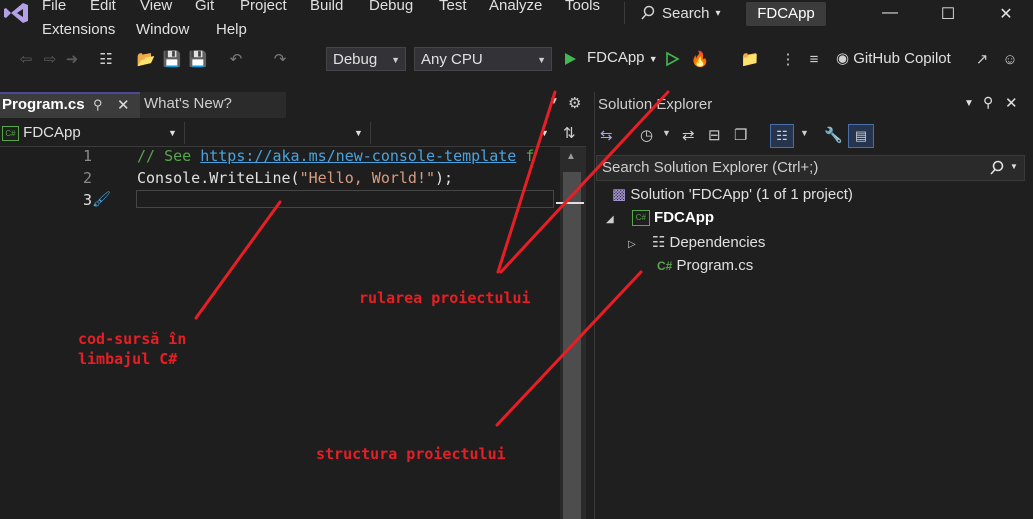 The image size is (1033, 519). I want to click on source-code-arrow, so click(238, 260).